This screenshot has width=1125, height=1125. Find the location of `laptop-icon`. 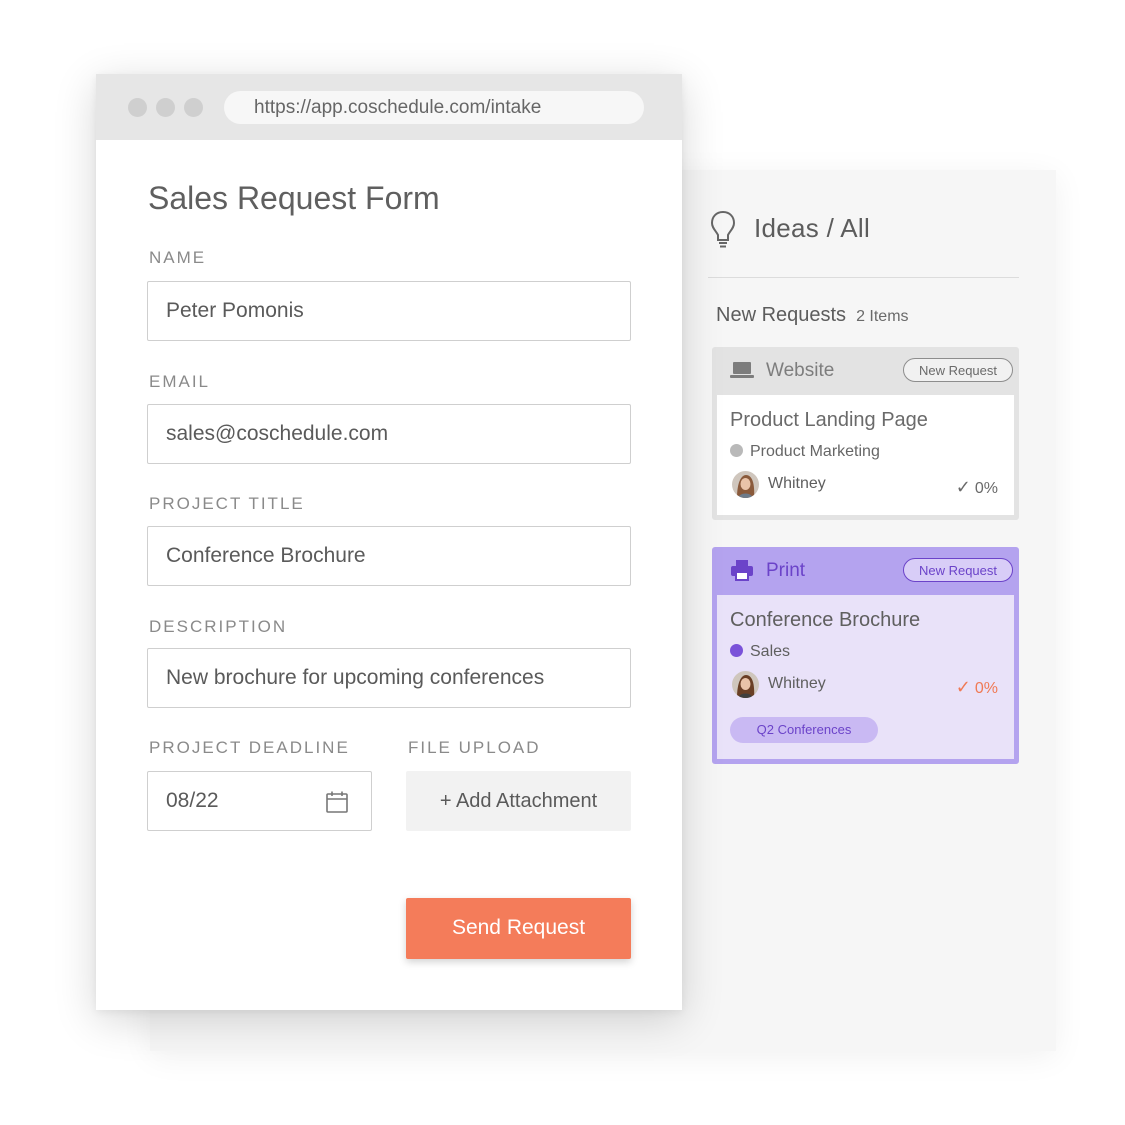

laptop-icon is located at coordinates (742, 370).